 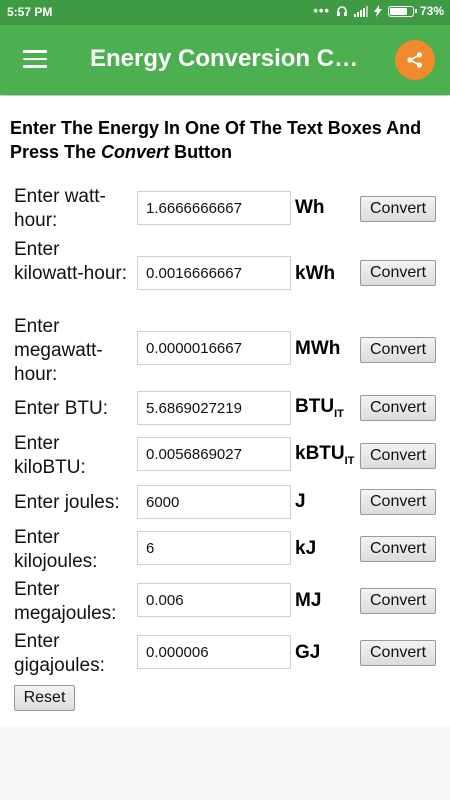 I want to click on status-icons: ••• 73%, so click(x=378, y=11).